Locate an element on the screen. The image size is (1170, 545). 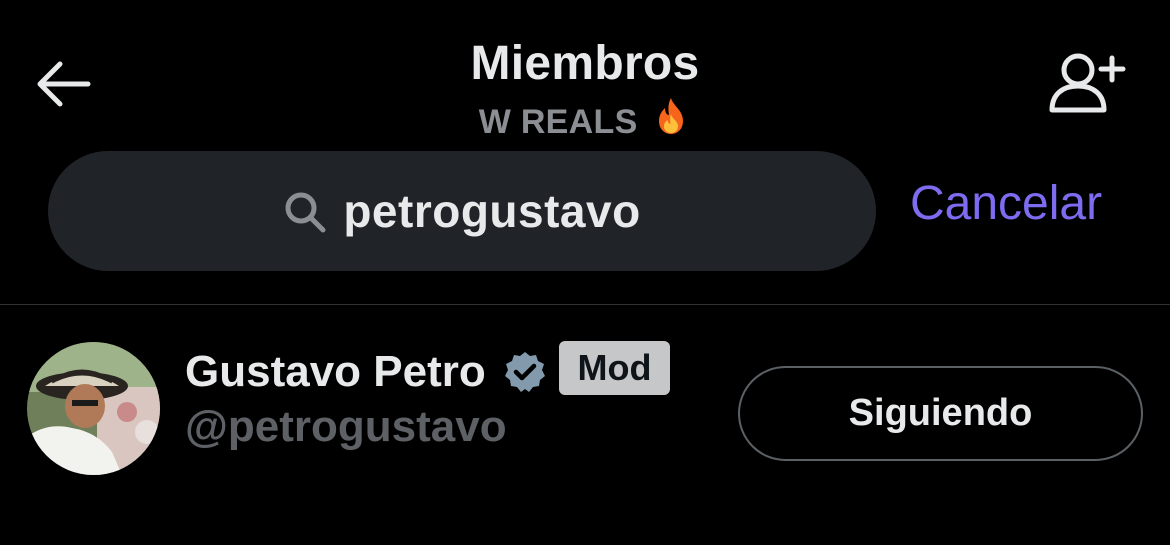
search-input: petrogustavo is located at coordinates (491, 211).